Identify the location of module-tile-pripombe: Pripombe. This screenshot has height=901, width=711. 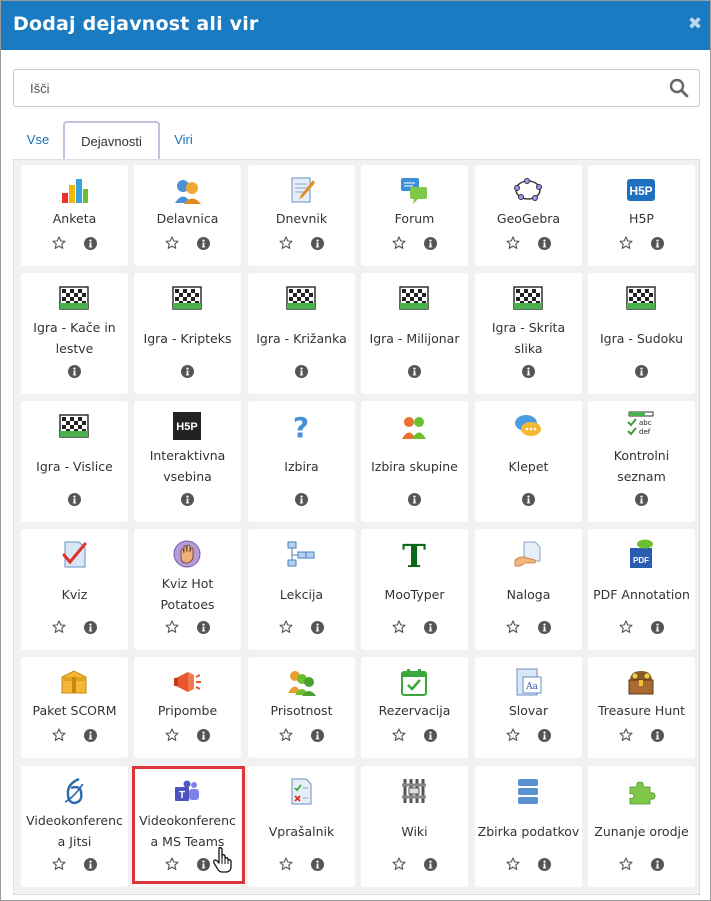
(187, 707).